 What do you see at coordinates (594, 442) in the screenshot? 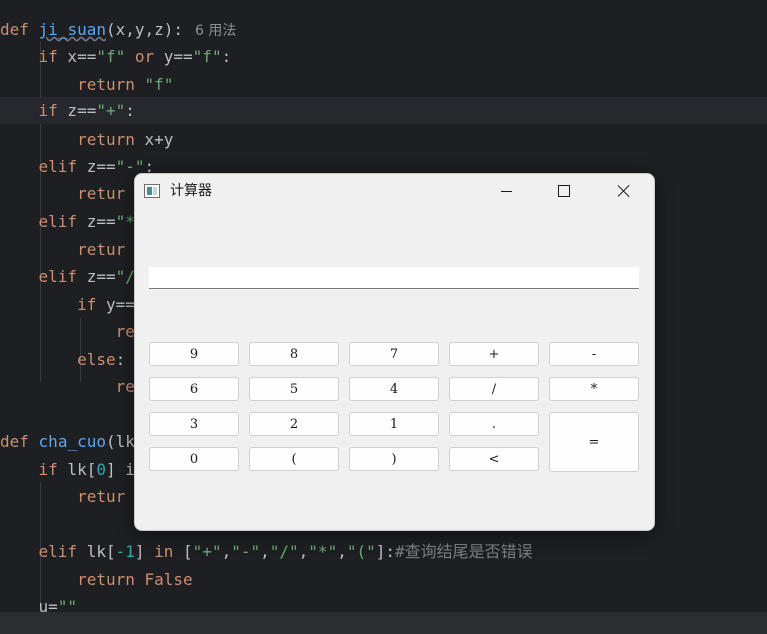
I see `equals-button: =` at bounding box center [594, 442].